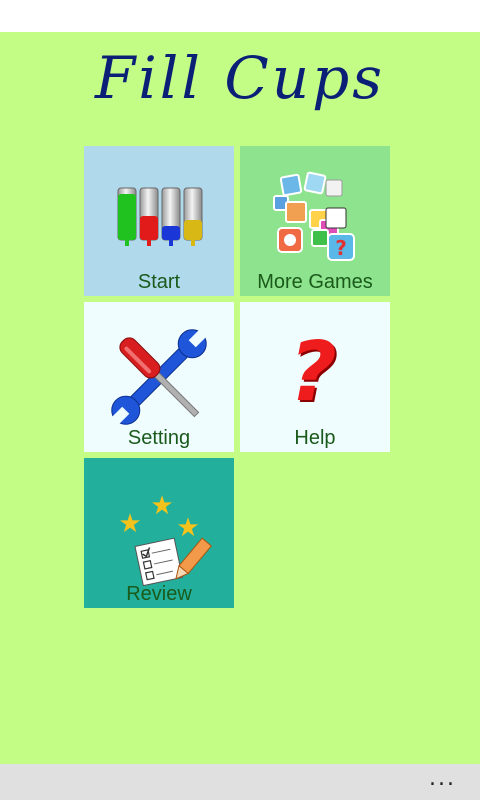 The height and width of the screenshot is (800, 480). Describe the element at coordinates (240, 78) in the screenshot. I see `app-title: Fill Cups` at that location.